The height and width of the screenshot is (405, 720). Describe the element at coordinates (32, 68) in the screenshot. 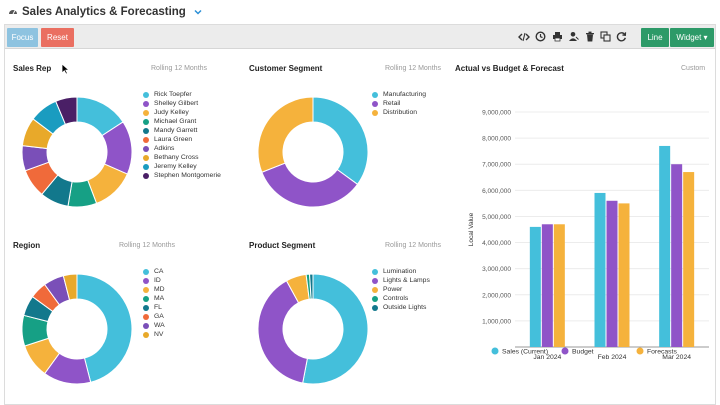

I see `sales-rep-title: Sales Rep` at that location.